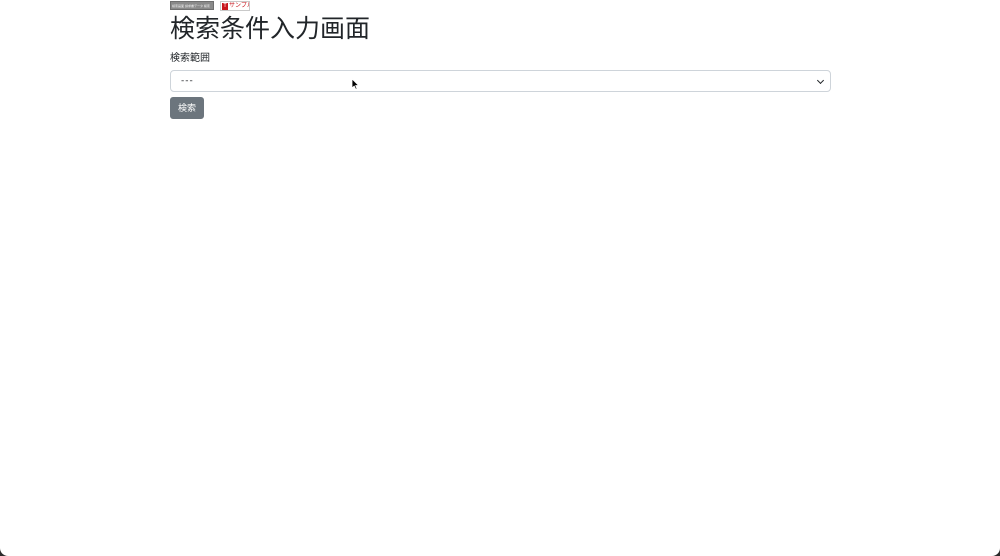 This screenshot has height=556, width=1000. I want to click on search-button: 検索, so click(187, 108).